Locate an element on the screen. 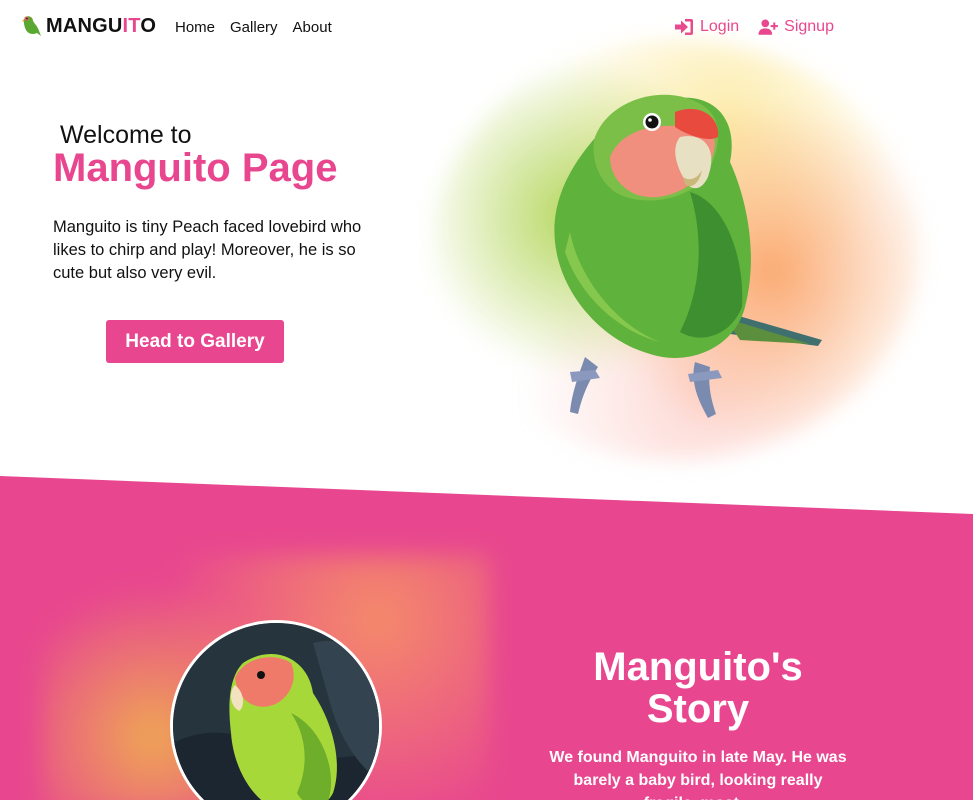 This screenshot has width=973, height=800. head-to-gallery-button: Head to Gallery is located at coordinates (195, 341).